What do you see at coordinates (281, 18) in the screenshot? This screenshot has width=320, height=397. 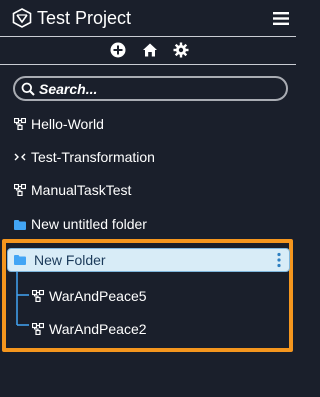 I see `hamburger-menu-icon` at bounding box center [281, 18].